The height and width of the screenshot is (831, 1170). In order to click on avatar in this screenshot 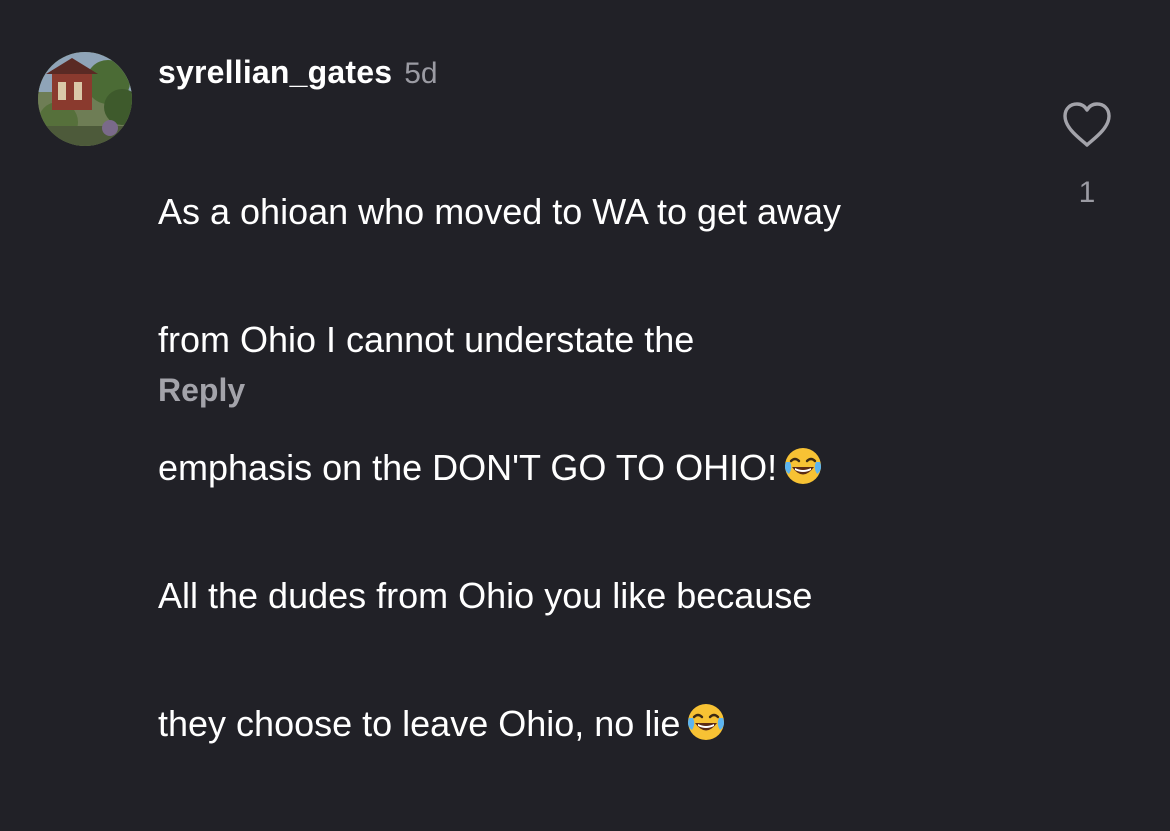, I will do `click(85, 99)`.